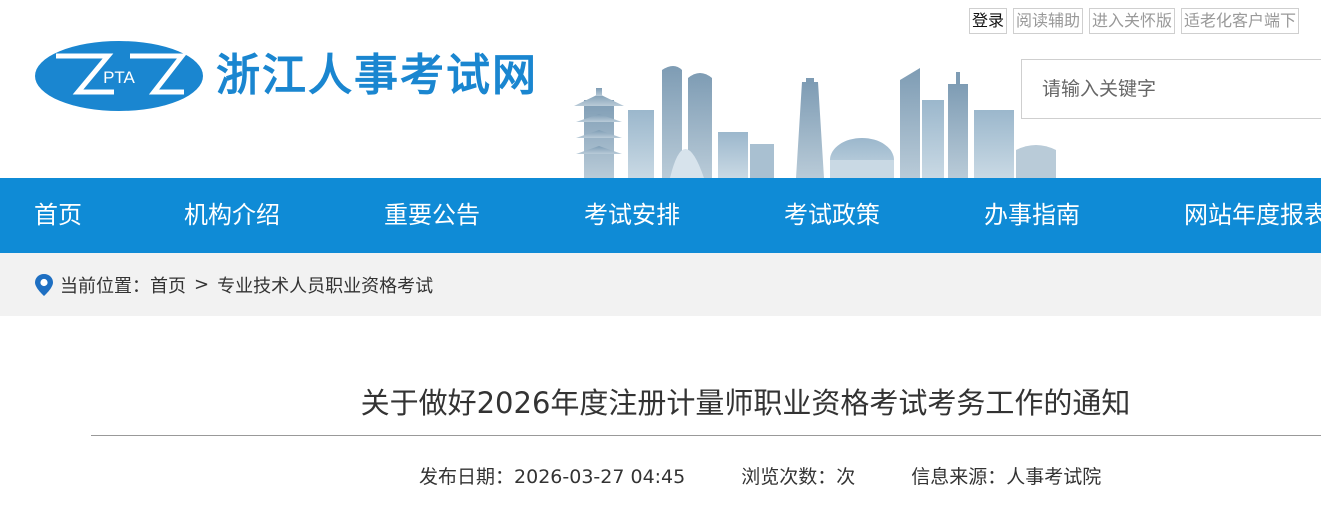 Image resolution: width=1321 pixels, height=511 pixels. What do you see at coordinates (44, 284) in the screenshot?
I see `location-pin-icon` at bounding box center [44, 284].